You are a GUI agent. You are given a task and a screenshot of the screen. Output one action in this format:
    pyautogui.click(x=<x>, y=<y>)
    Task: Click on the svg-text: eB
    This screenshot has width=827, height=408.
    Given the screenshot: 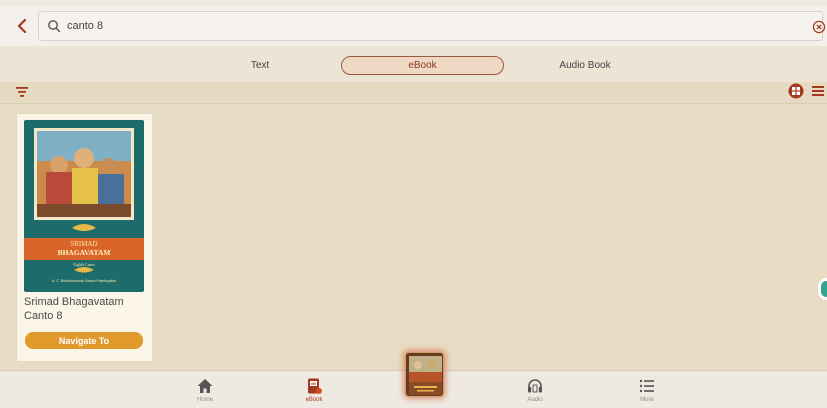 What is the action you would take?
    pyautogui.click(x=313, y=383)
    